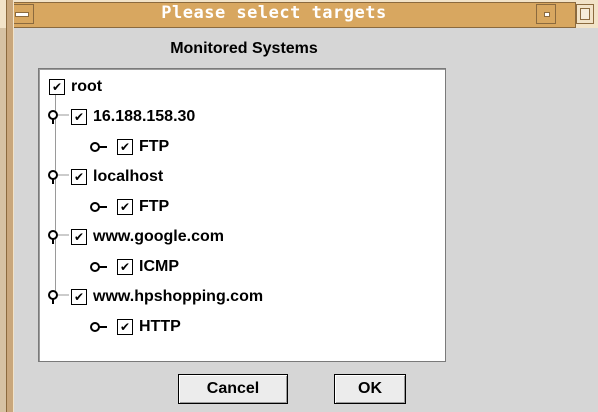  Describe the element at coordinates (57, 87) in the screenshot. I see `root-checkbox: ✔` at that location.